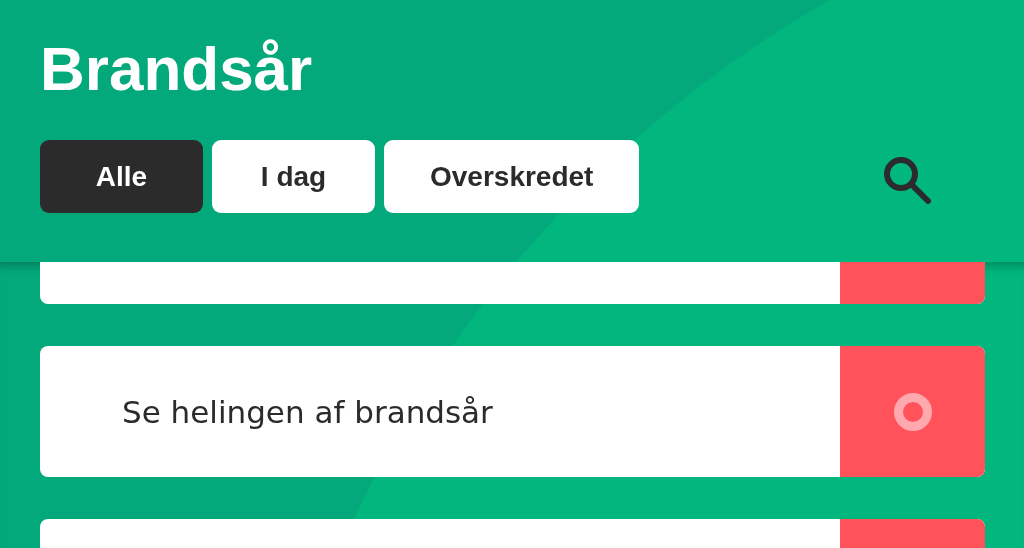  What do you see at coordinates (121, 176) in the screenshot?
I see `filter-tab: Alle` at bounding box center [121, 176].